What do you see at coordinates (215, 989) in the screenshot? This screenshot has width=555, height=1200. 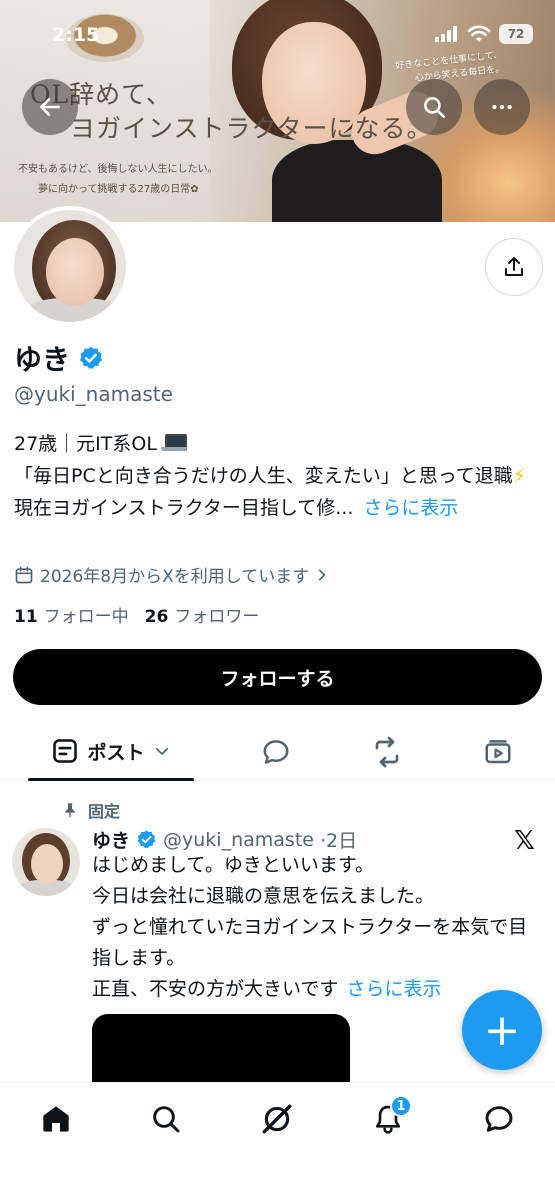 I see `post-line4: 正直、不安の方が大きいです` at bounding box center [215, 989].